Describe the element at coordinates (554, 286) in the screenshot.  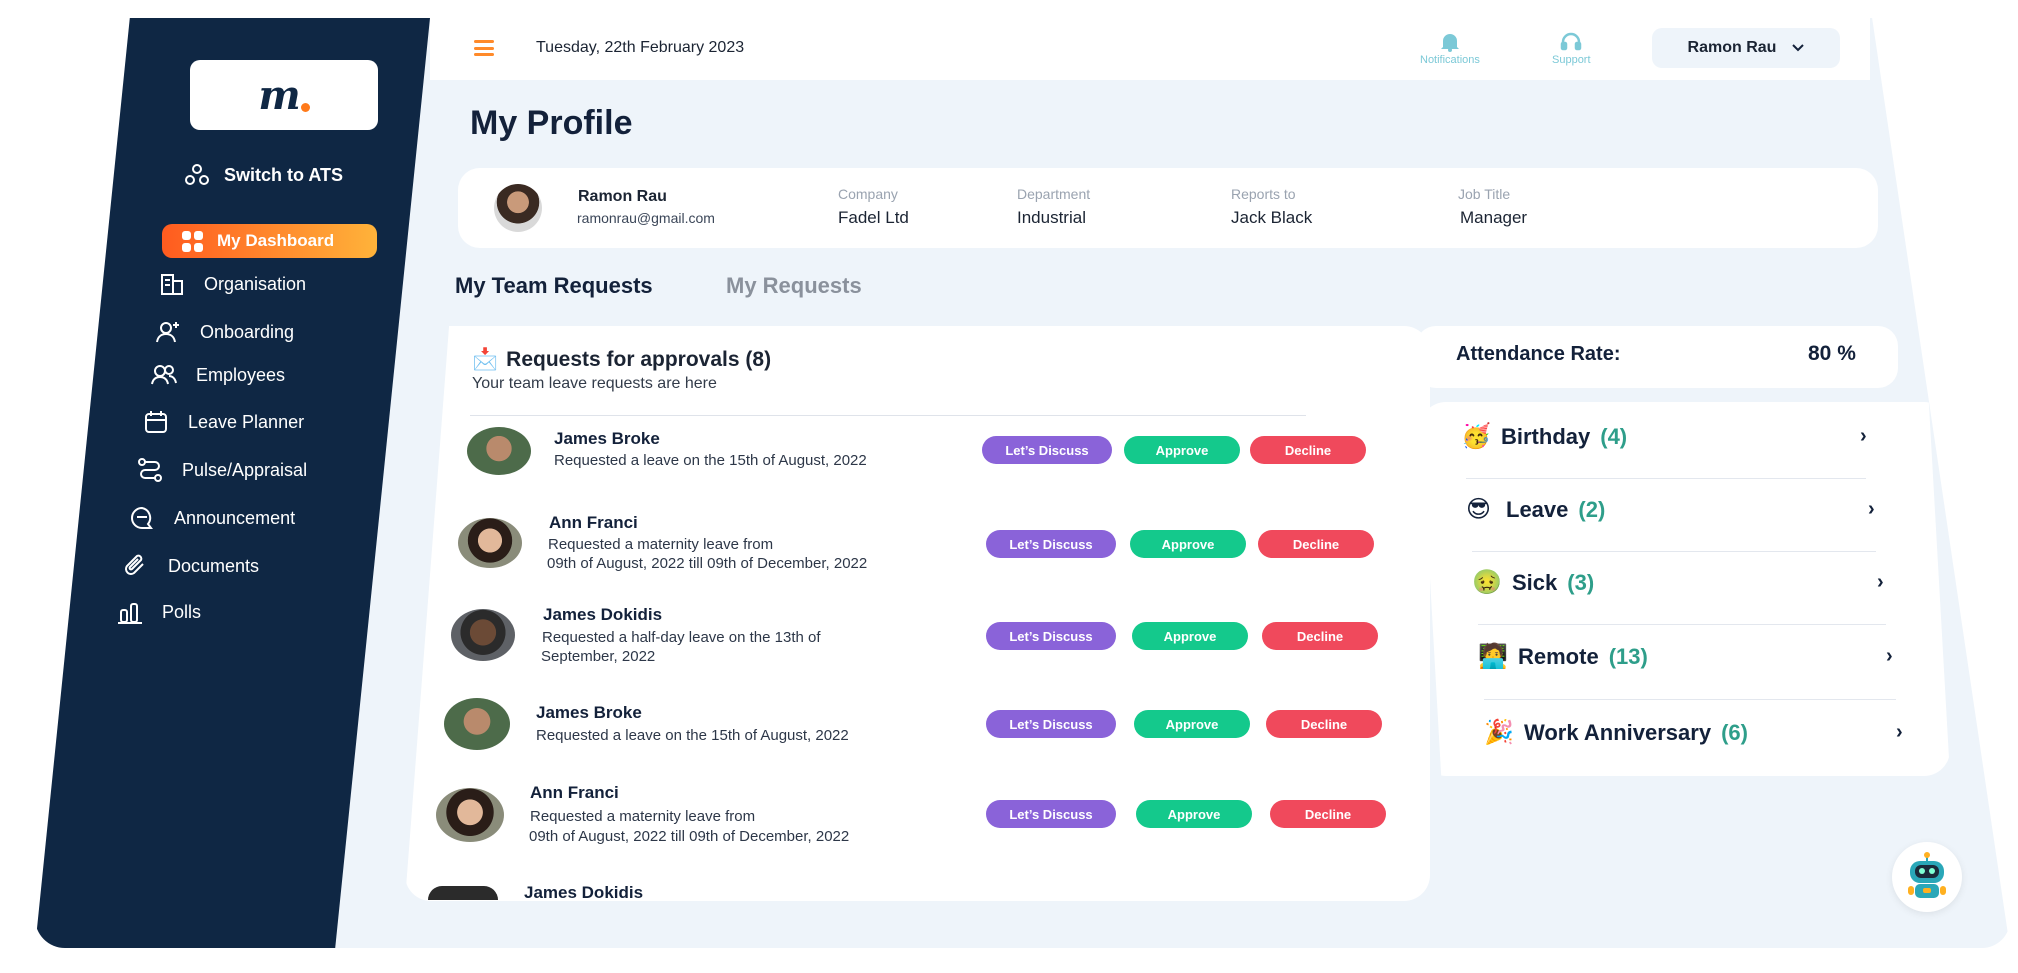
I see `tab-my-team-requests: My Team Requests` at that location.